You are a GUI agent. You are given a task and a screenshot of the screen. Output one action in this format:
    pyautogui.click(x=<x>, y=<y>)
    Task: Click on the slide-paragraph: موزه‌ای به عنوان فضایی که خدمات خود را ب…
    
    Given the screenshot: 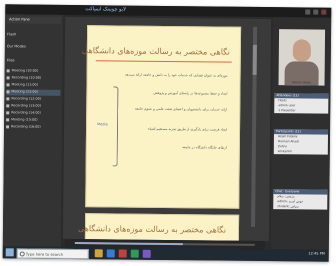 What is the action you would take?
    pyautogui.click(x=176, y=75)
    